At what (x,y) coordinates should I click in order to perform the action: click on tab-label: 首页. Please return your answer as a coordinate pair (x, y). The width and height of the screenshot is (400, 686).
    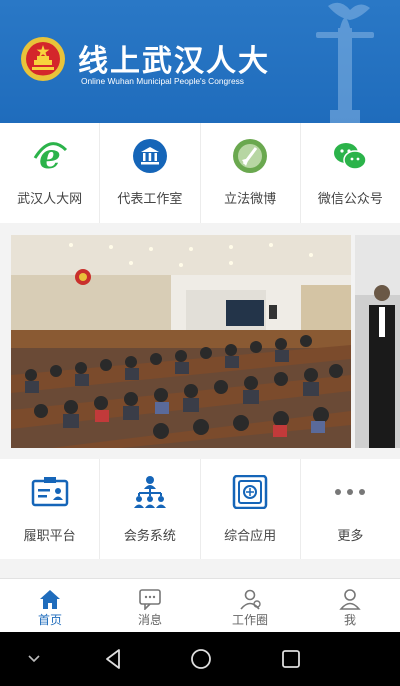
    Looking at the image, I should click on (49, 620).